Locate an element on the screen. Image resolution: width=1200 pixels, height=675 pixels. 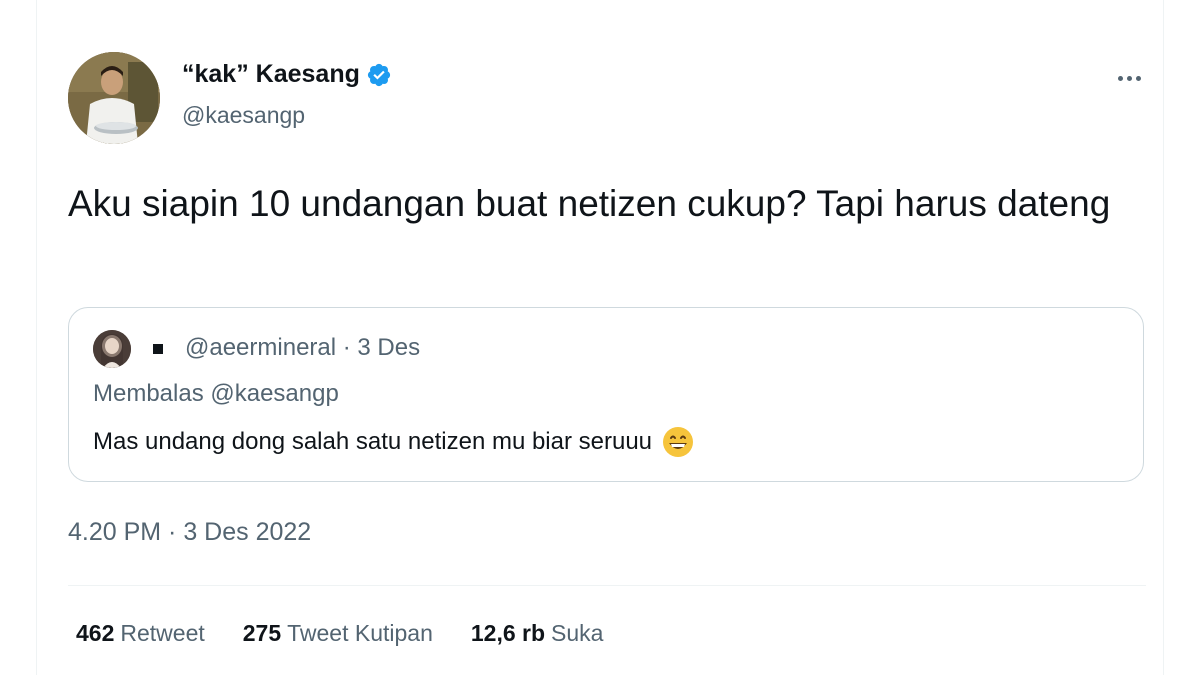
grinning-face-emoji-icon is located at coordinates (678, 442).